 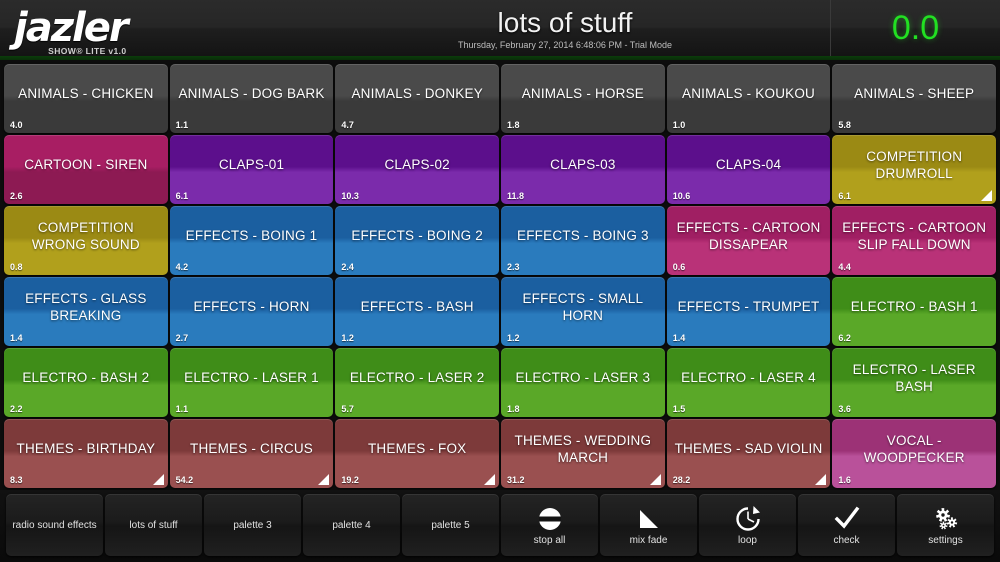 I want to click on sound-pad-title: EFFECTS - GLASS BREAKING, so click(x=86, y=306).